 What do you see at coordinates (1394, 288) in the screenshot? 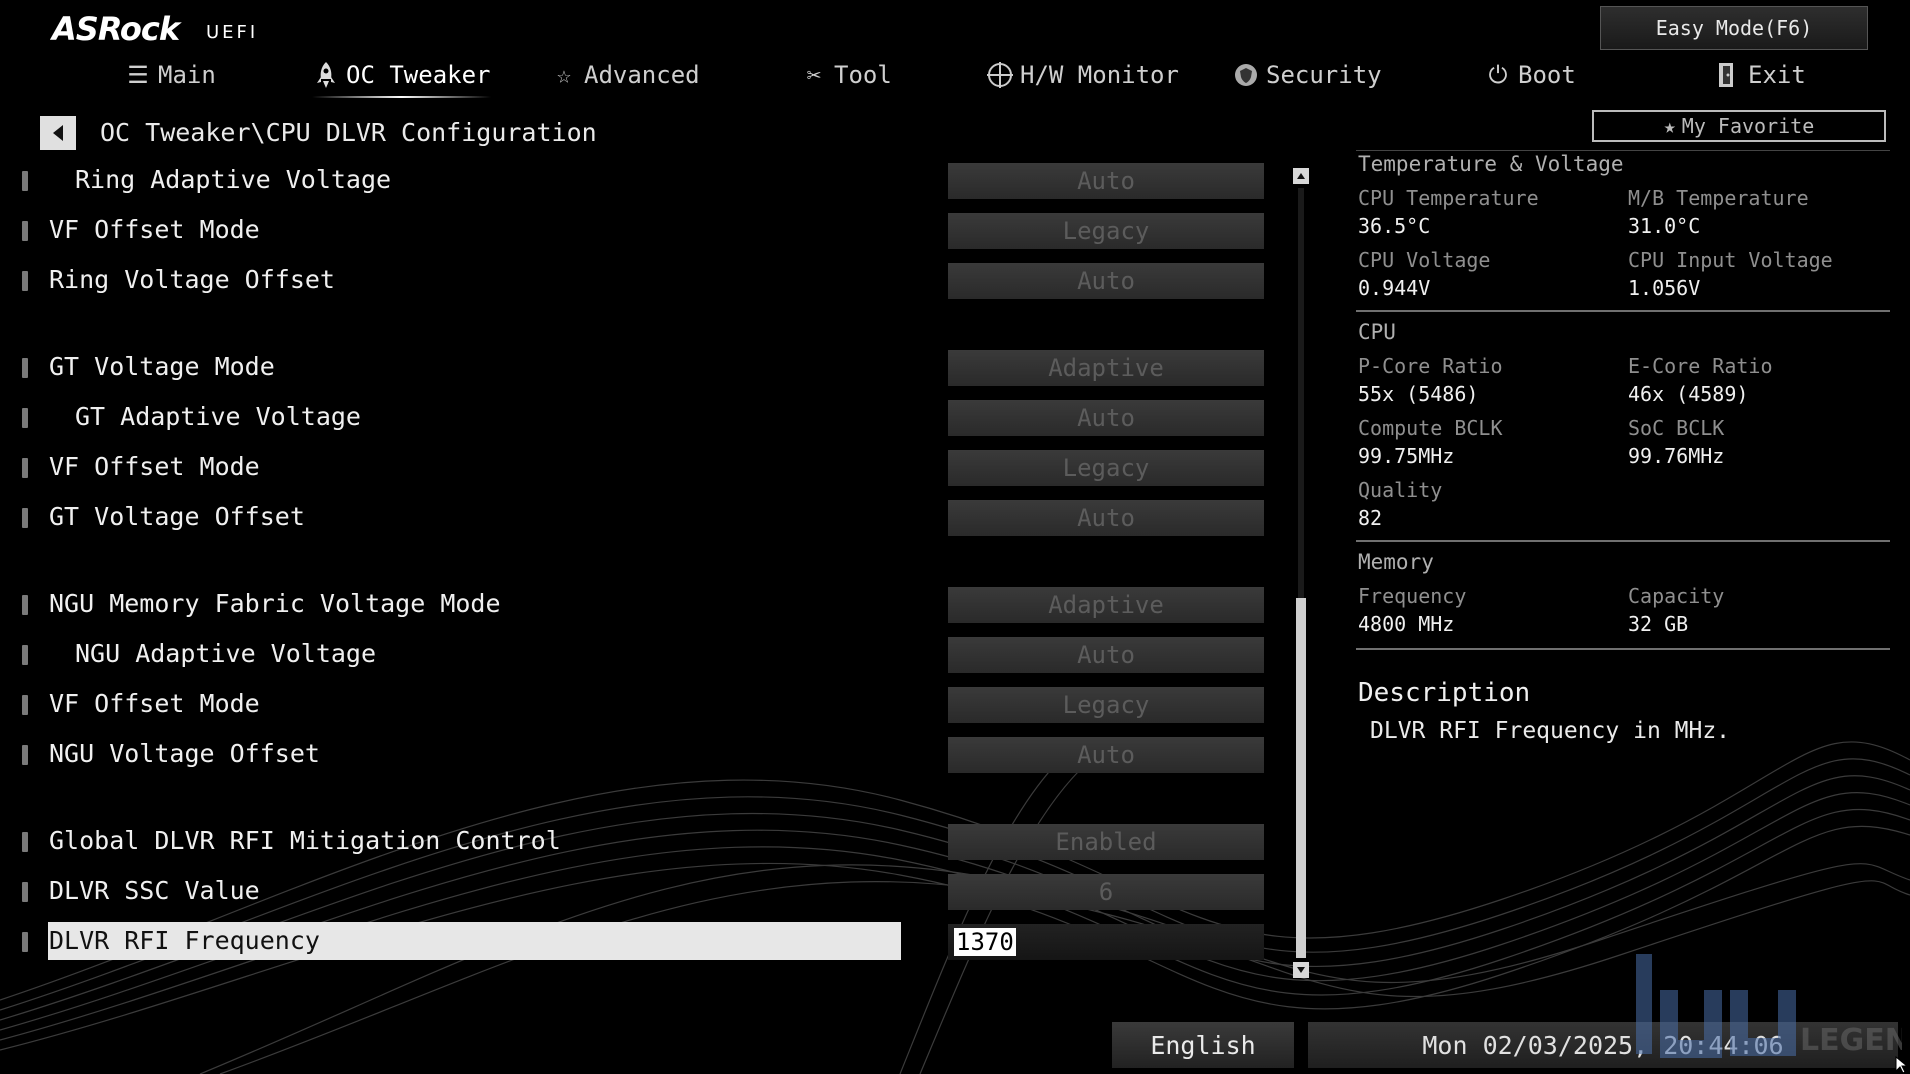
I see `cpu-voltage-value: 0.944V` at bounding box center [1394, 288].